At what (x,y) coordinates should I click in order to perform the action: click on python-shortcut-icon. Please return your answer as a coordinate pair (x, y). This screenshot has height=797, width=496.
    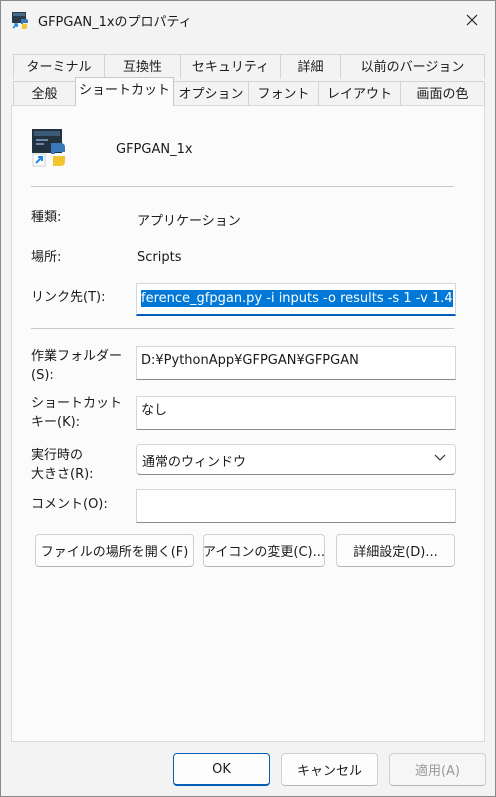
    Looking at the image, I should click on (20, 20).